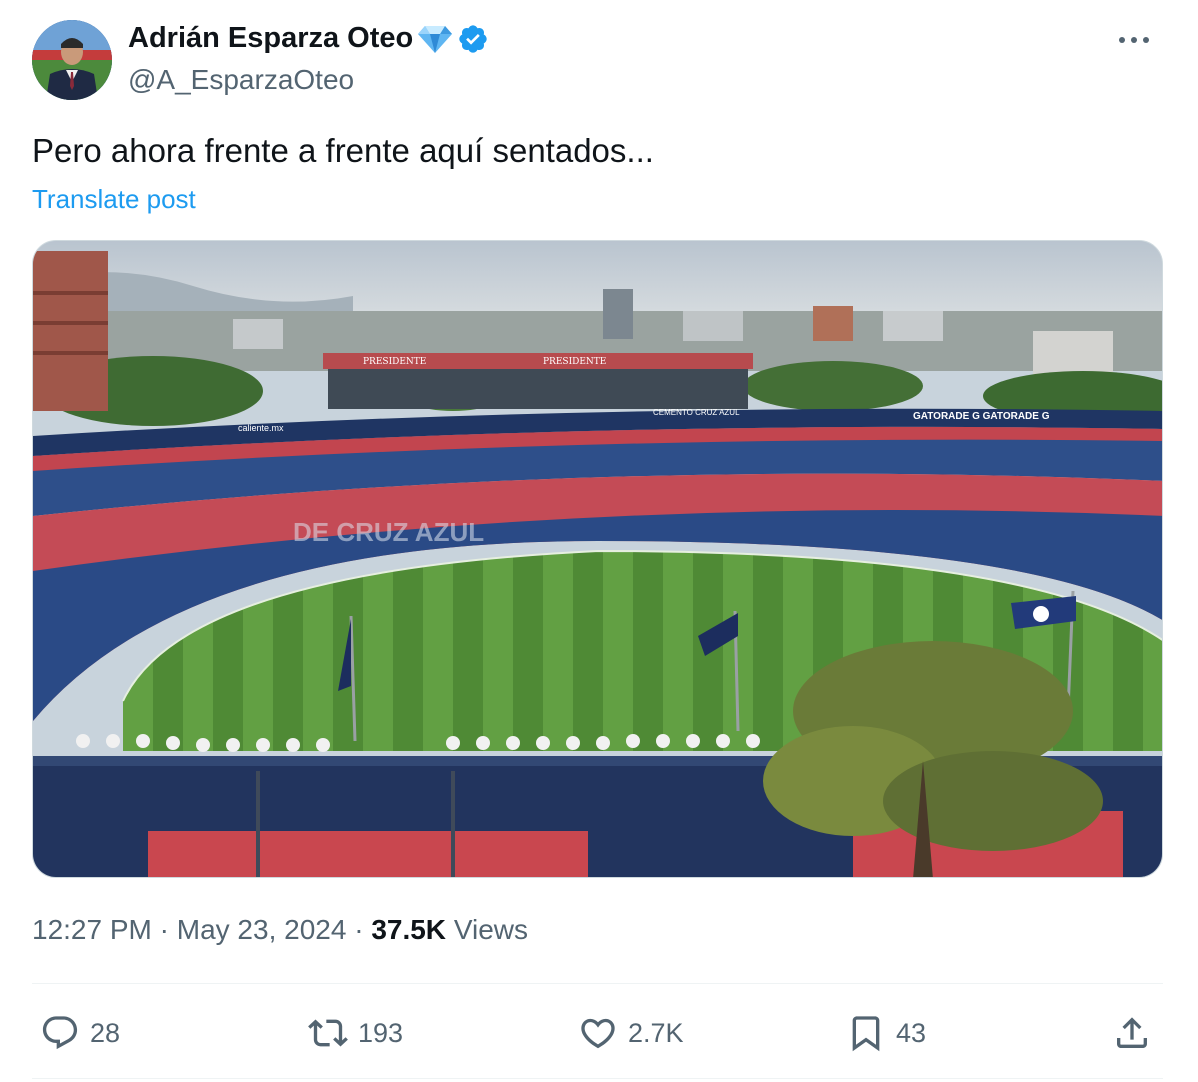 Image resolution: width=1198 pixels, height=1082 pixels. What do you see at coordinates (574, 362) in the screenshot?
I see `presidente-sign-2: PRESIDENTE` at bounding box center [574, 362].